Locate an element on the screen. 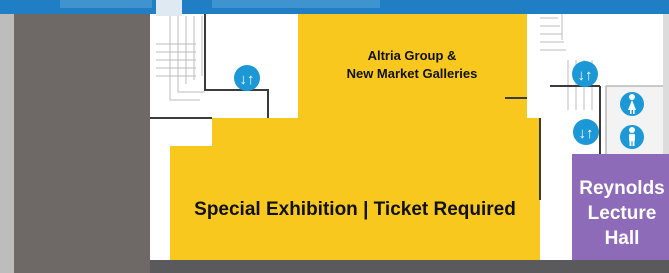 Image resolution: width=669 pixels, height=273 pixels. top-doorway is located at coordinates (169, 8).